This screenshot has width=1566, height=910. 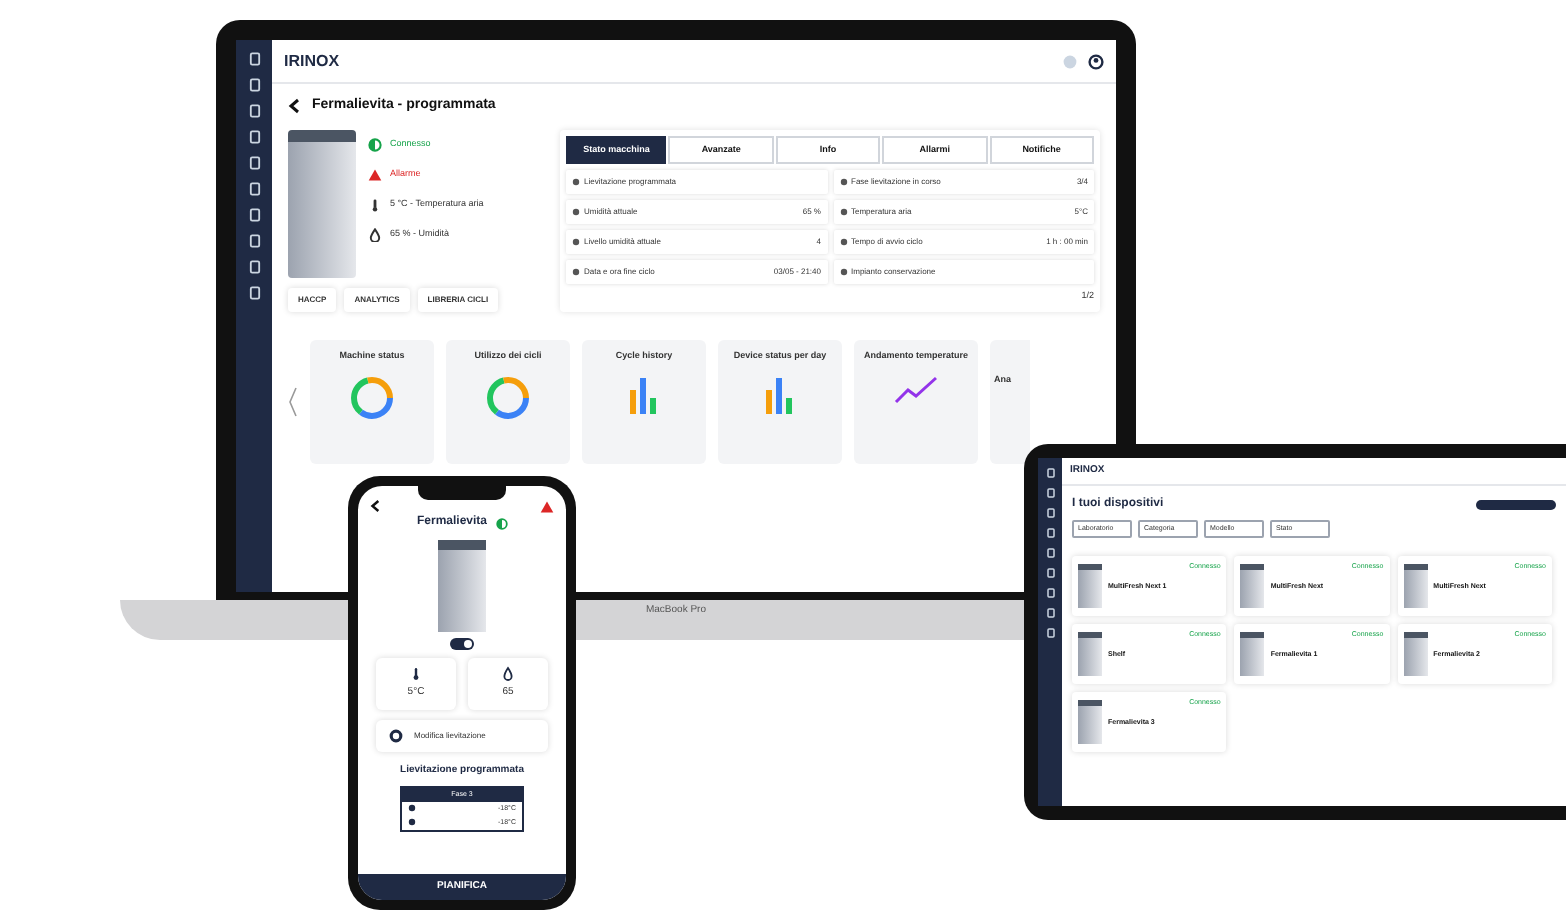 I want to click on chevron-left-icon, so click(x=293, y=401).